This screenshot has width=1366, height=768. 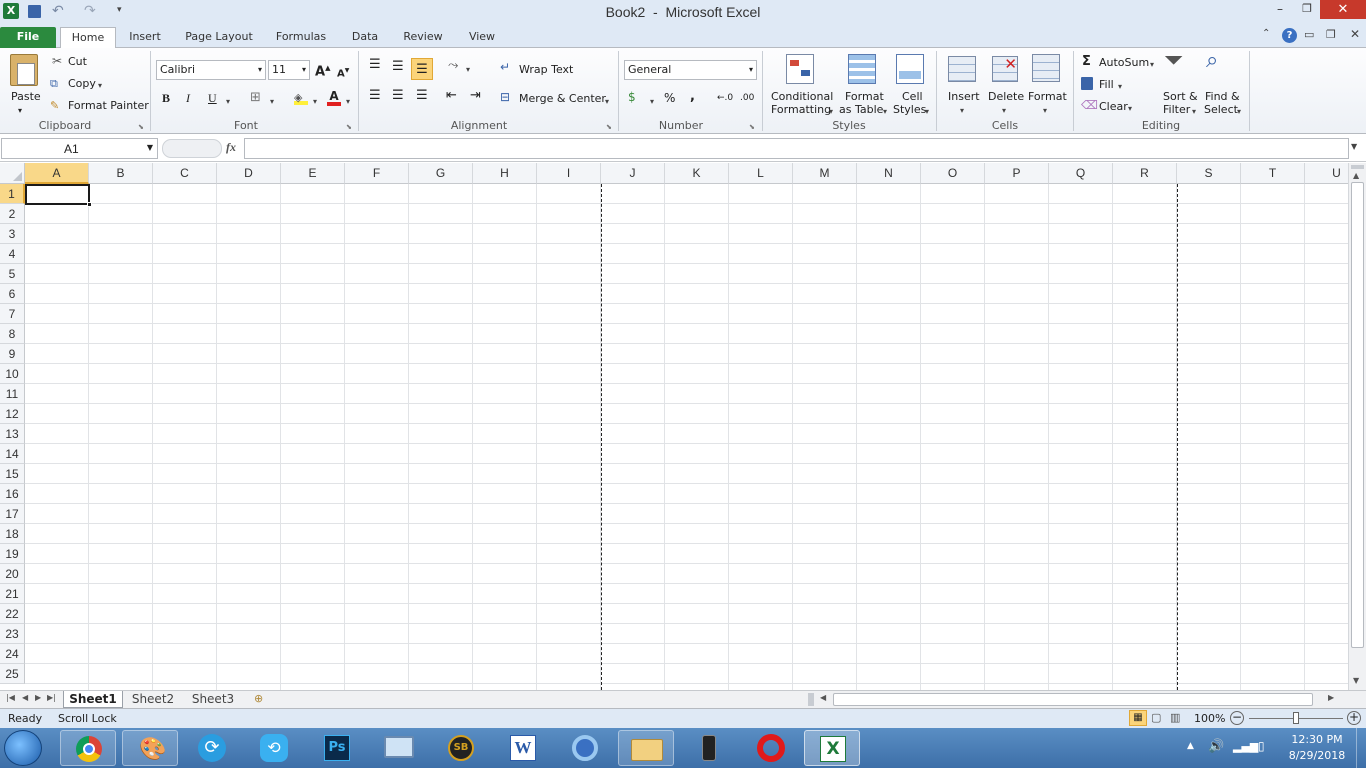 I want to click on copy-icon: ⧉, so click(x=54, y=83).